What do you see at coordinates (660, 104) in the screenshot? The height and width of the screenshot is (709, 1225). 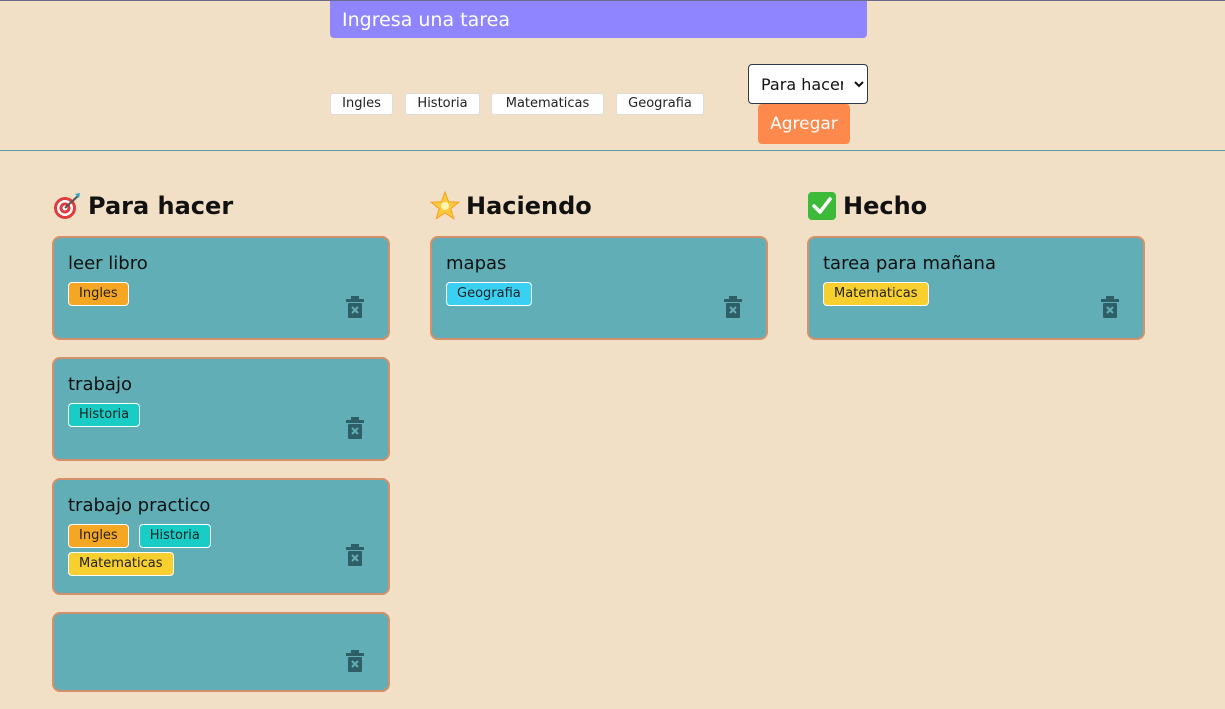 I see `tag-button-geografia: Geografia` at bounding box center [660, 104].